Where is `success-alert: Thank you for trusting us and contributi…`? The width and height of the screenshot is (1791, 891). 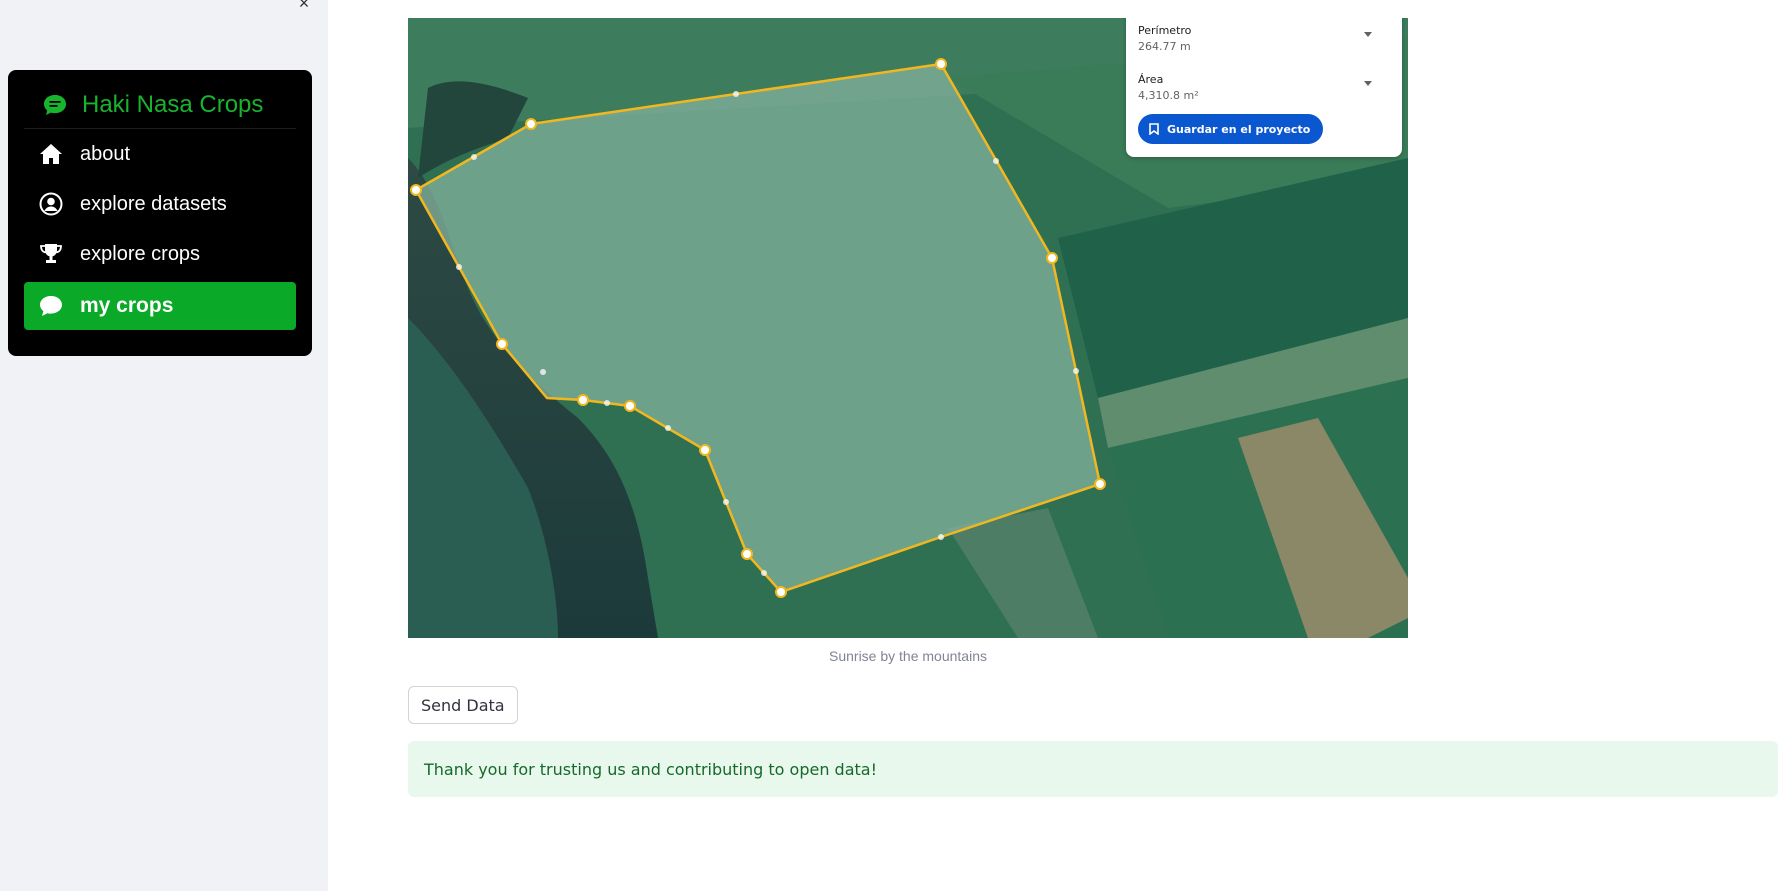
success-alert: Thank you for trusting us and contributi… is located at coordinates (1093, 769).